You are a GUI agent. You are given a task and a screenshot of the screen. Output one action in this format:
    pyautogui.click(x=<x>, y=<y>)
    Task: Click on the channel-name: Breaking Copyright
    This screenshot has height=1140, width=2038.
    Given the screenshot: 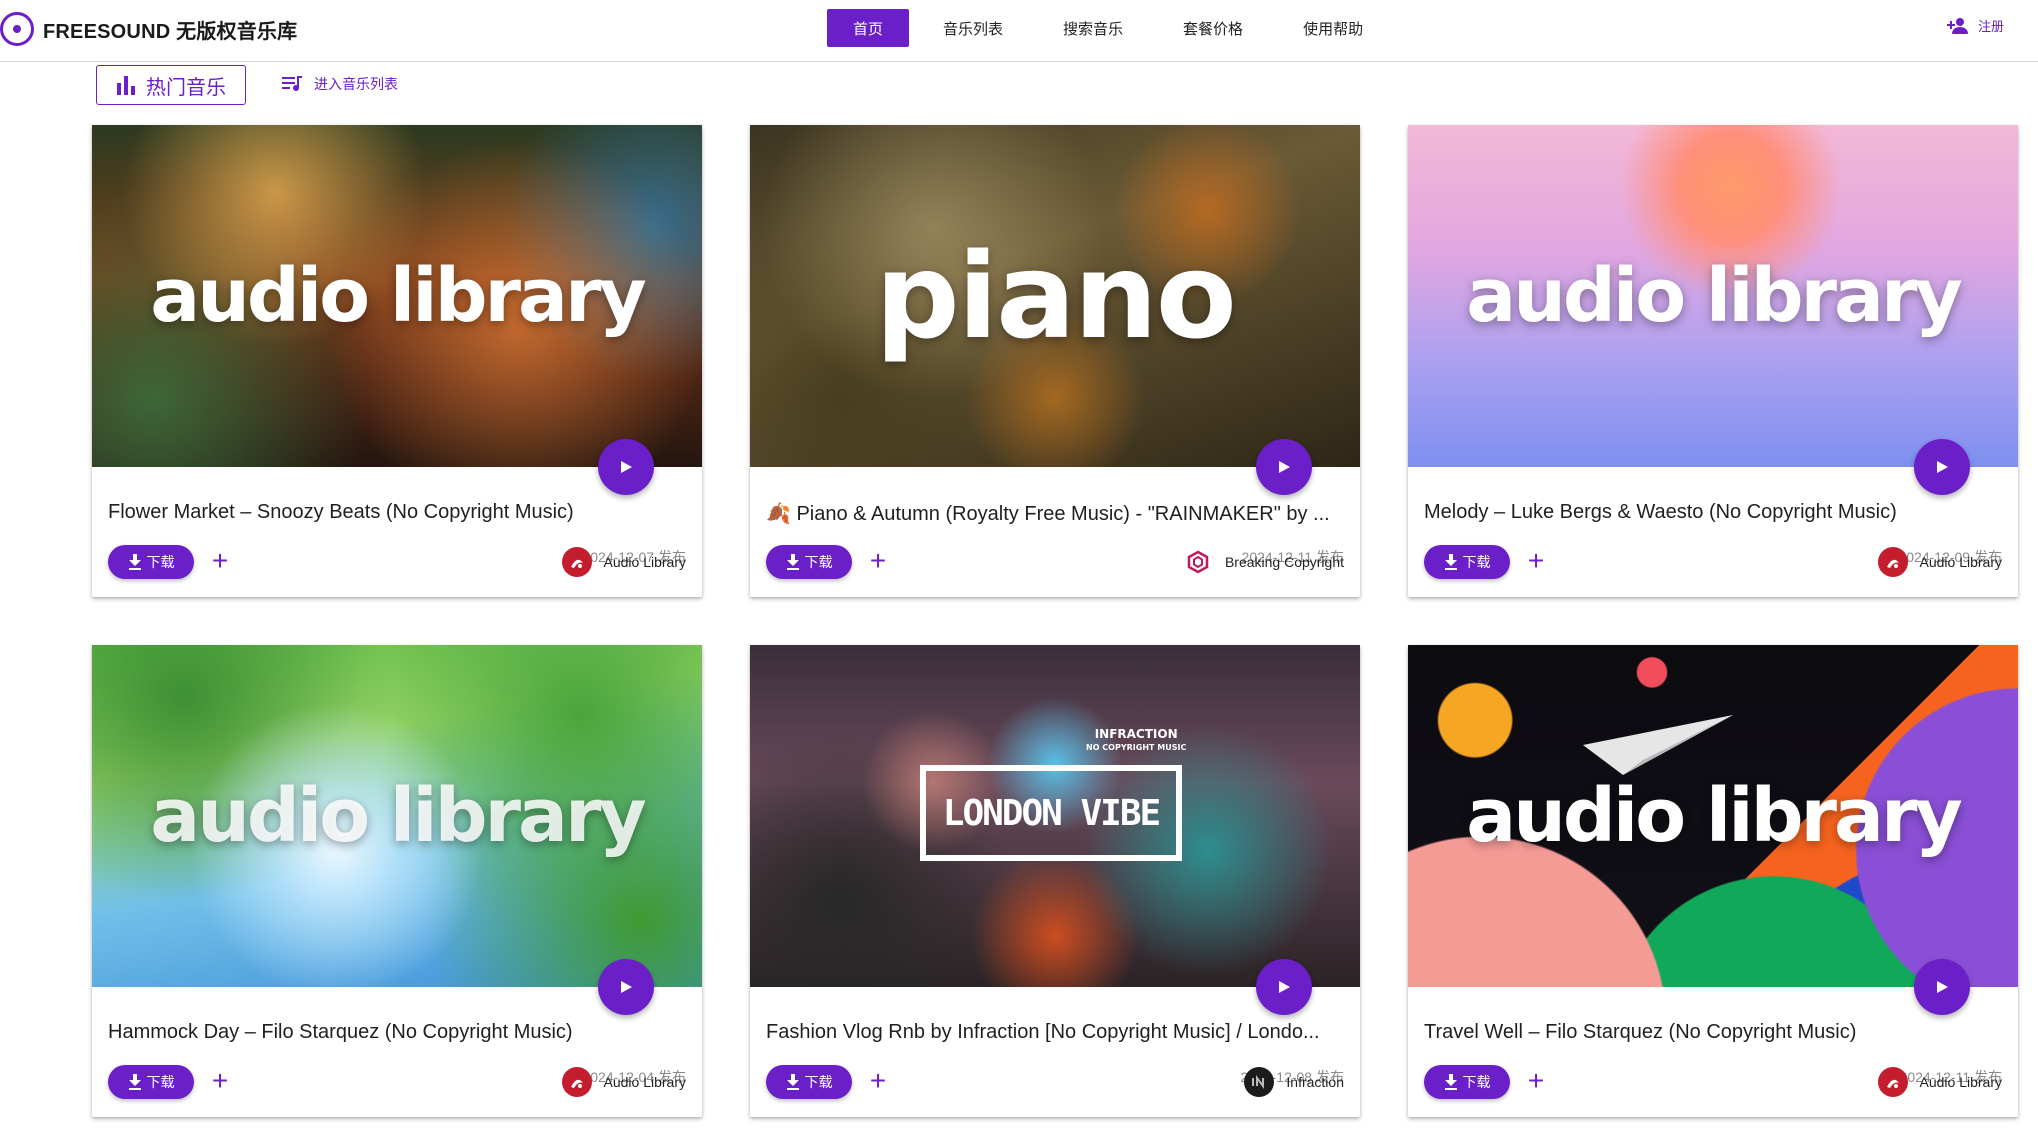 What is the action you would take?
    pyautogui.click(x=1284, y=562)
    